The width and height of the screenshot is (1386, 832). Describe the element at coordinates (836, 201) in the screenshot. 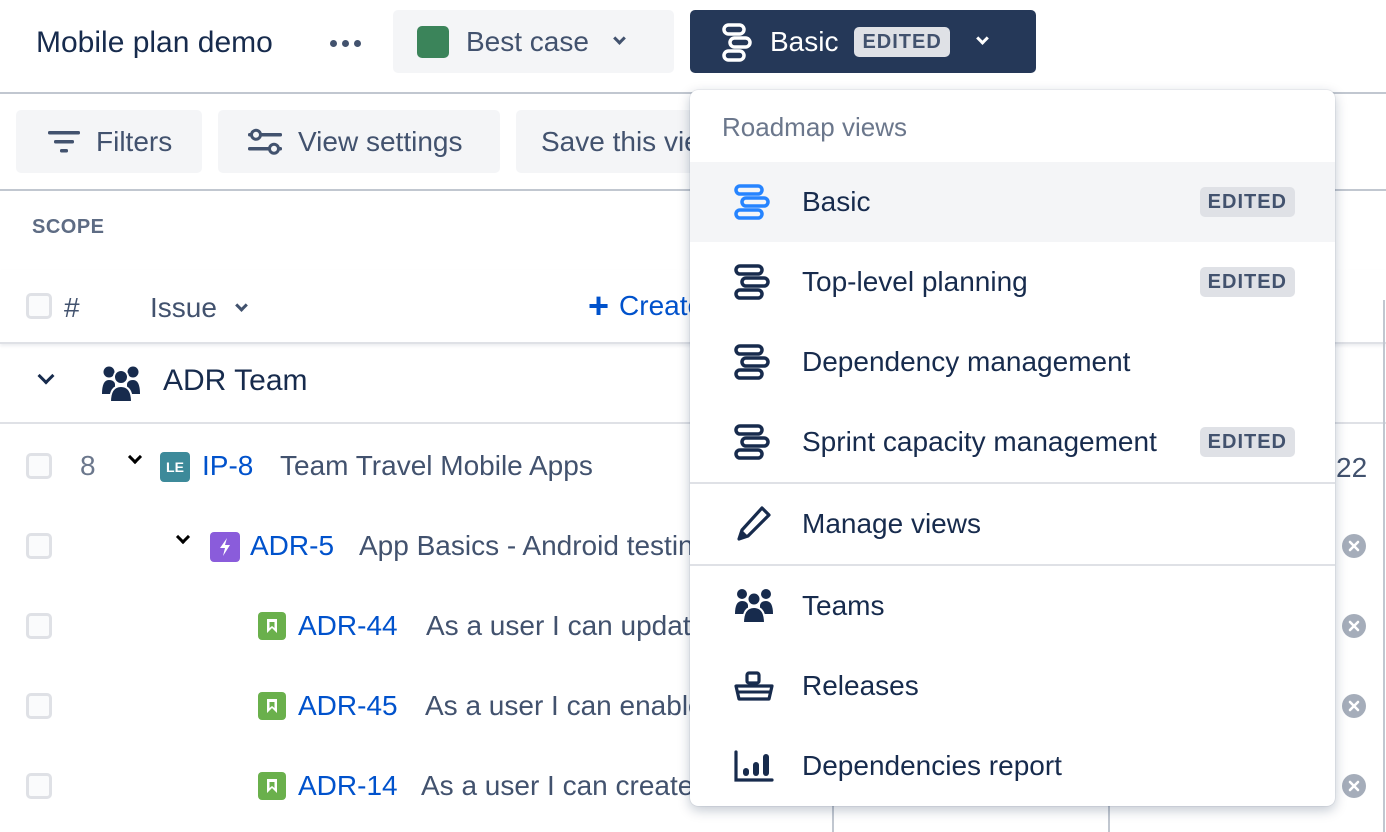

I see `menu-item-label: Basic` at that location.